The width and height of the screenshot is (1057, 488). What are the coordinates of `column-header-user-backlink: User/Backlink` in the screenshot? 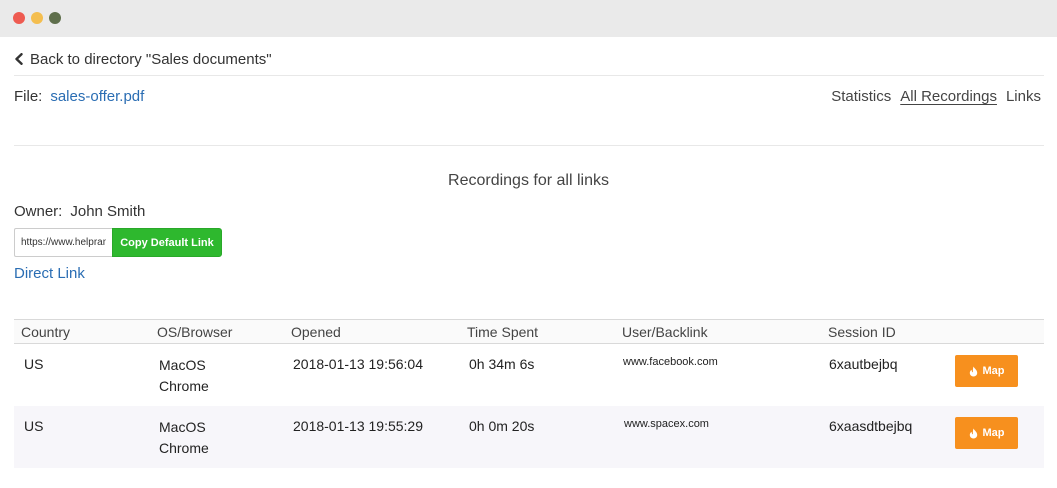 It's located at (665, 332).